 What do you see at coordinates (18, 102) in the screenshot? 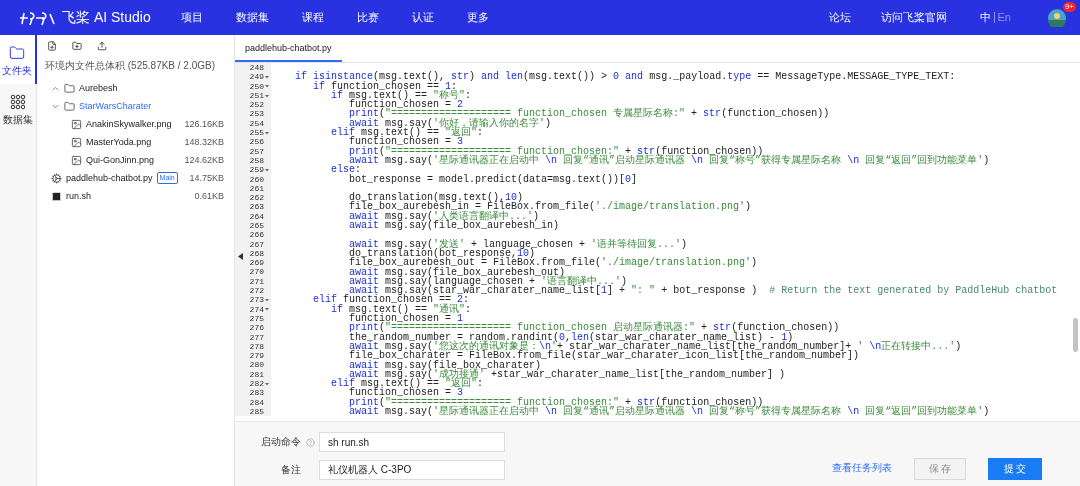
I see `dots-grid-icon` at bounding box center [18, 102].